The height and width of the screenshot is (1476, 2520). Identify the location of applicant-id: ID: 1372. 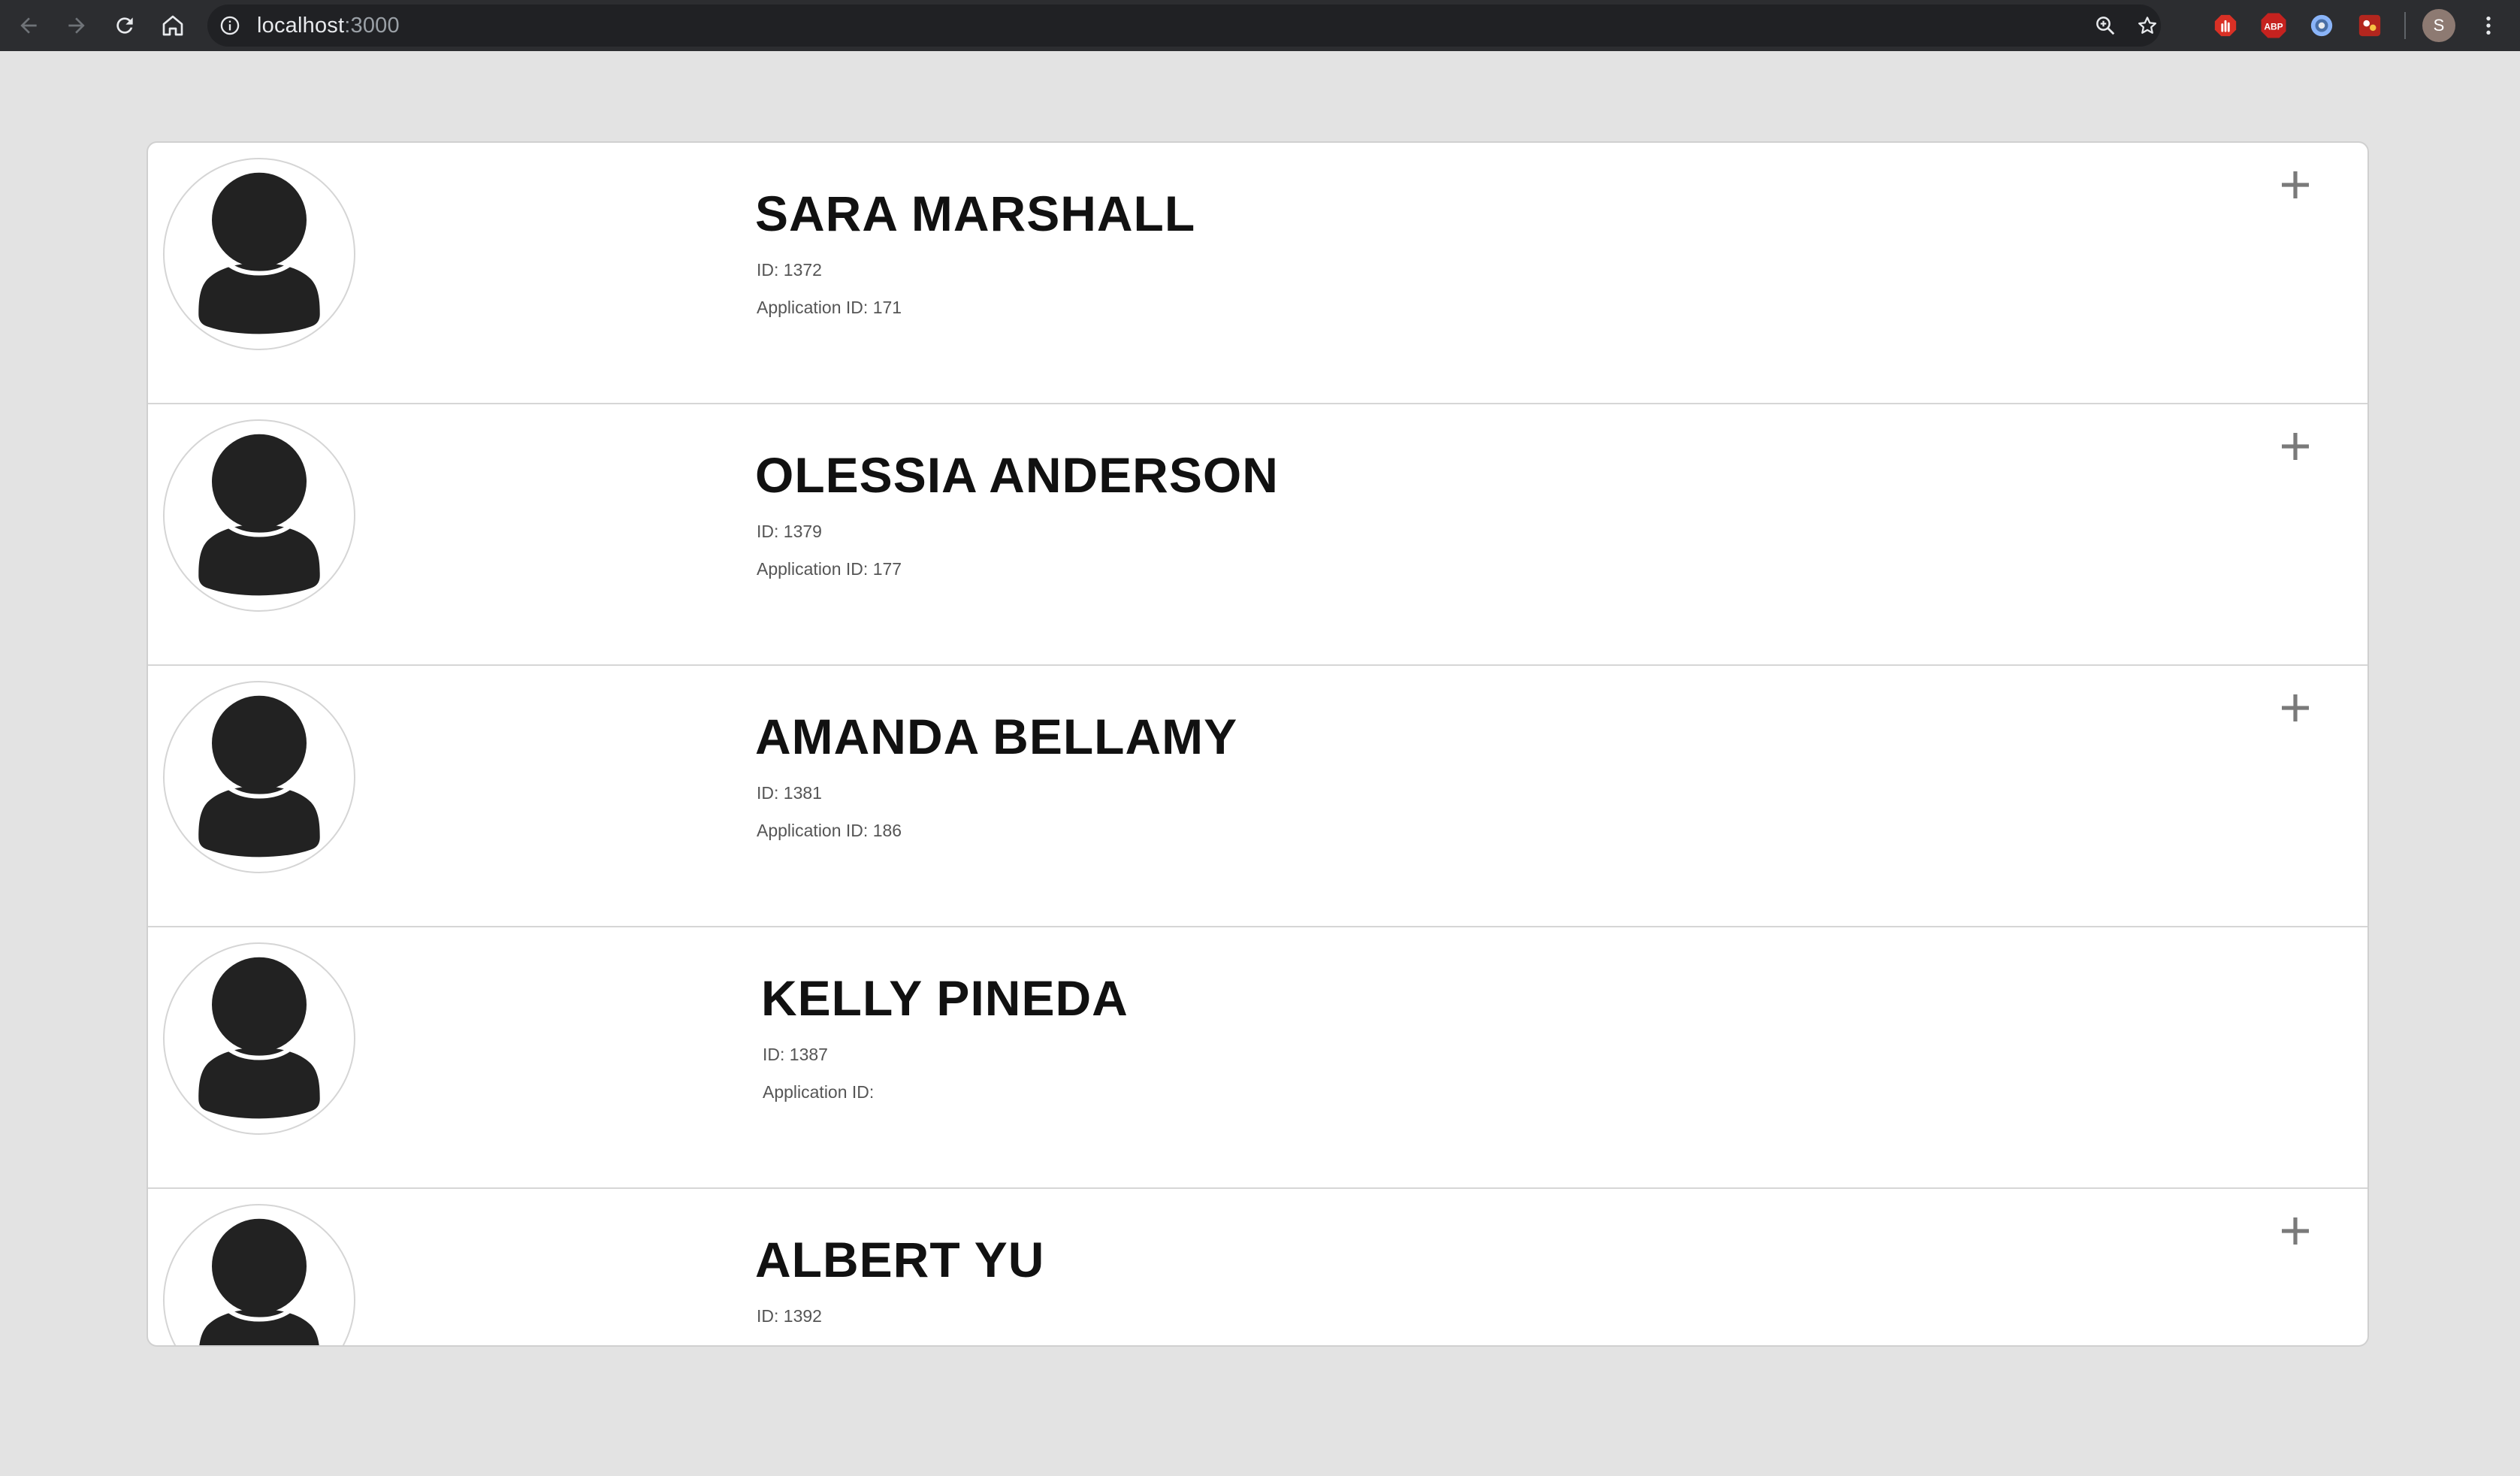
(789, 270).